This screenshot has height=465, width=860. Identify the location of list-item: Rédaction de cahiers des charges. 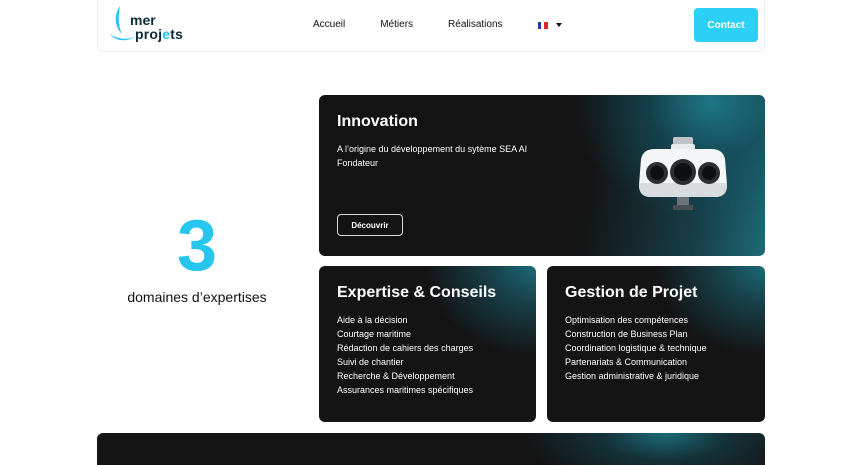
(405, 348).